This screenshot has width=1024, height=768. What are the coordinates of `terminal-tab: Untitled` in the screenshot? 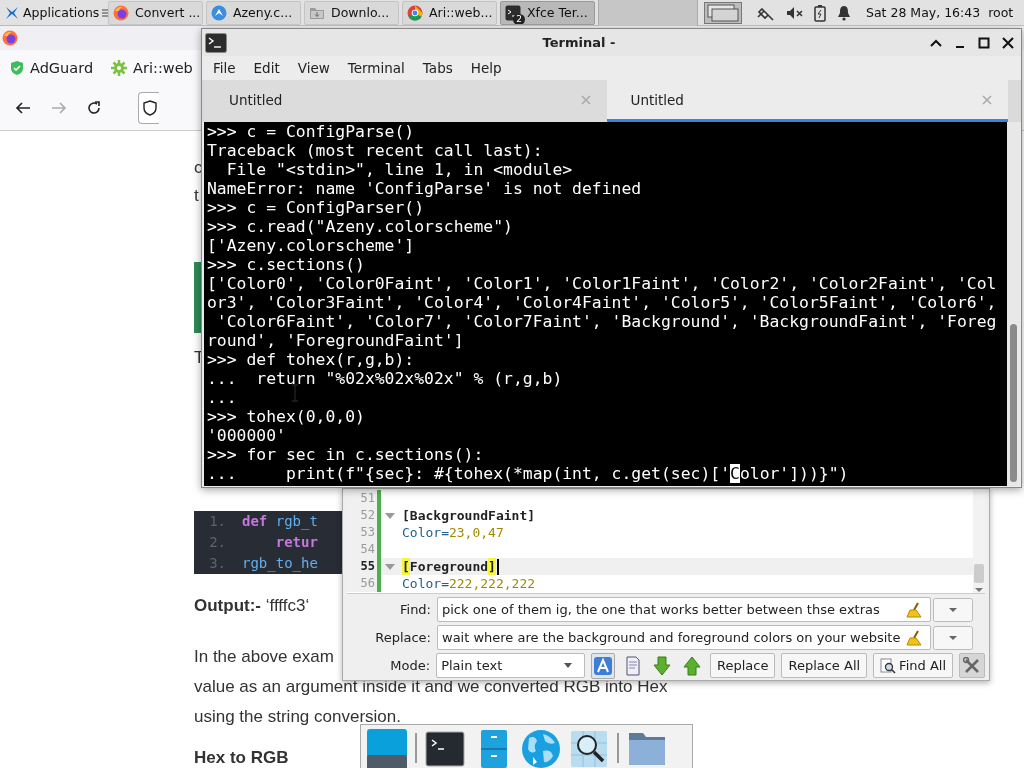 It's located at (807, 101).